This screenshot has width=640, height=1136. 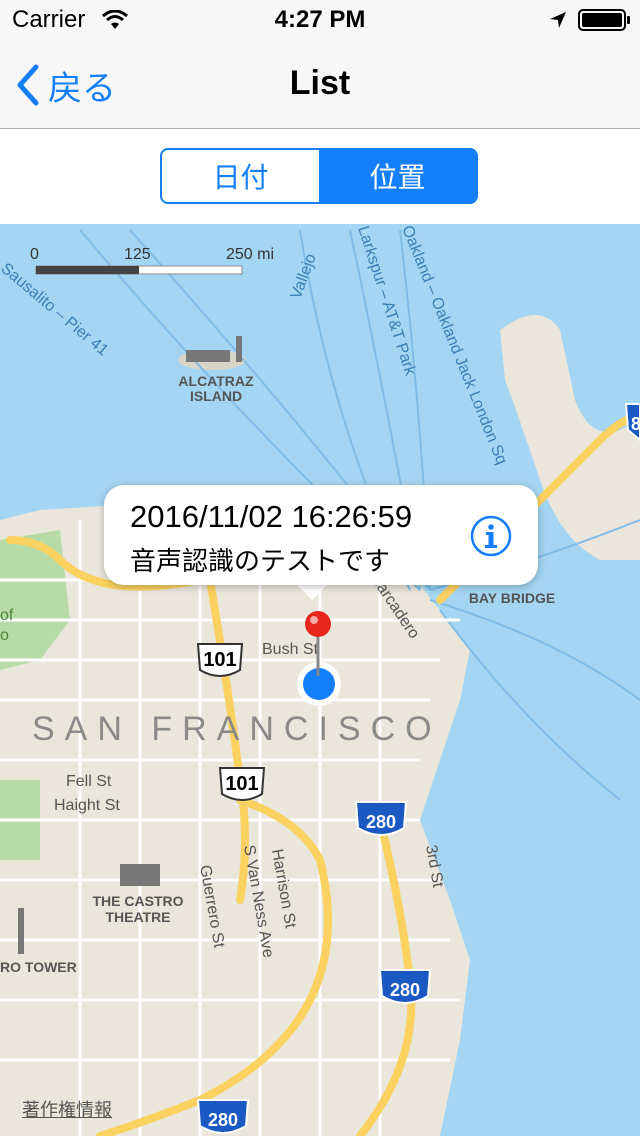 What do you see at coordinates (38, 967) in the screenshot?
I see `tower-label: RO TOWER` at bounding box center [38, 967].